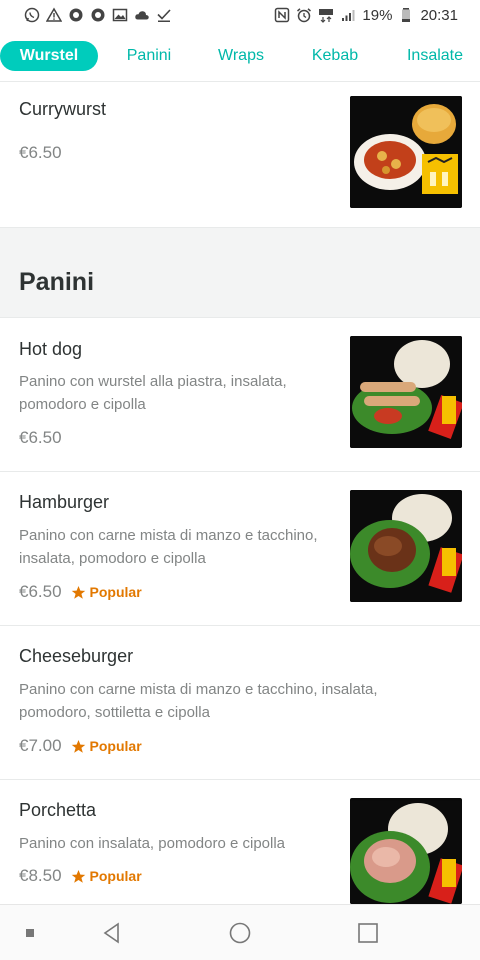 This screenshot has height=960, width=480. What do you see at coordinates (164, 15) in the screenshot?
I see `check-icon` at bounding box center [164, 15].